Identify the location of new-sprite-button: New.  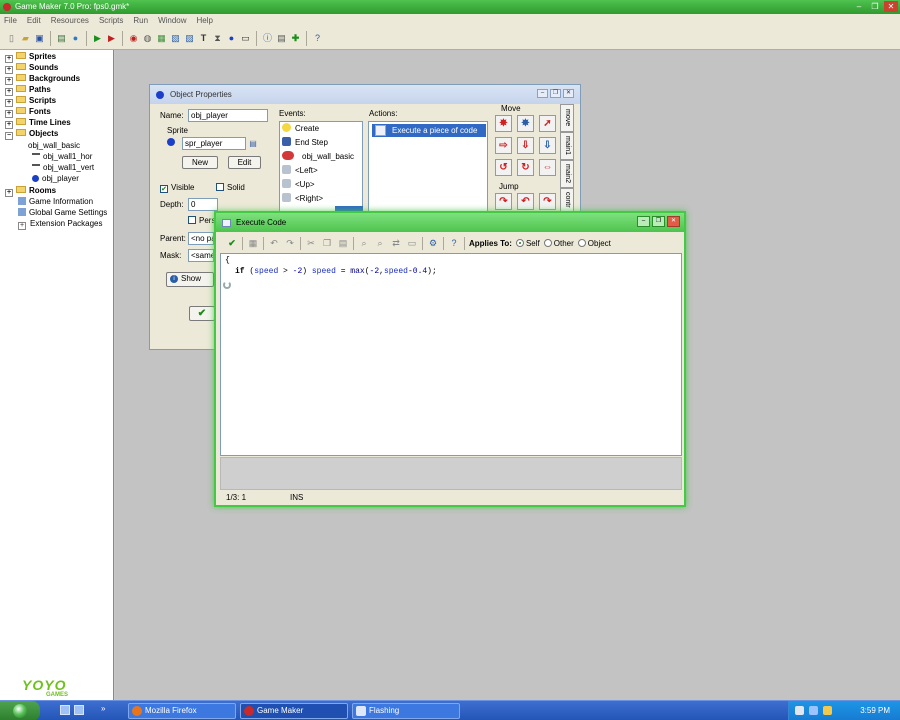
(200, 162).